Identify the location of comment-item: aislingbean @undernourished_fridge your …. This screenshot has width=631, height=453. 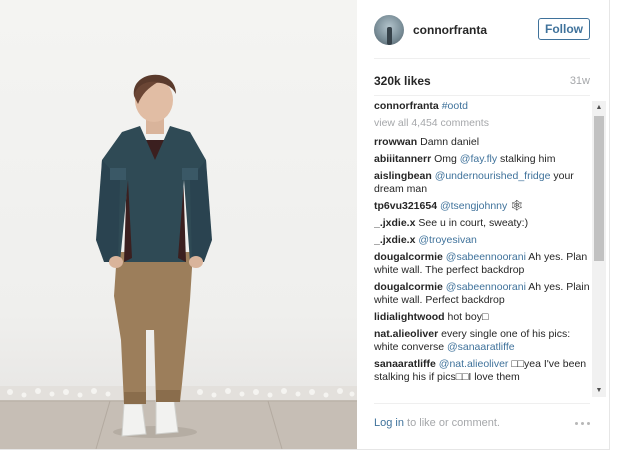
(483, 183).